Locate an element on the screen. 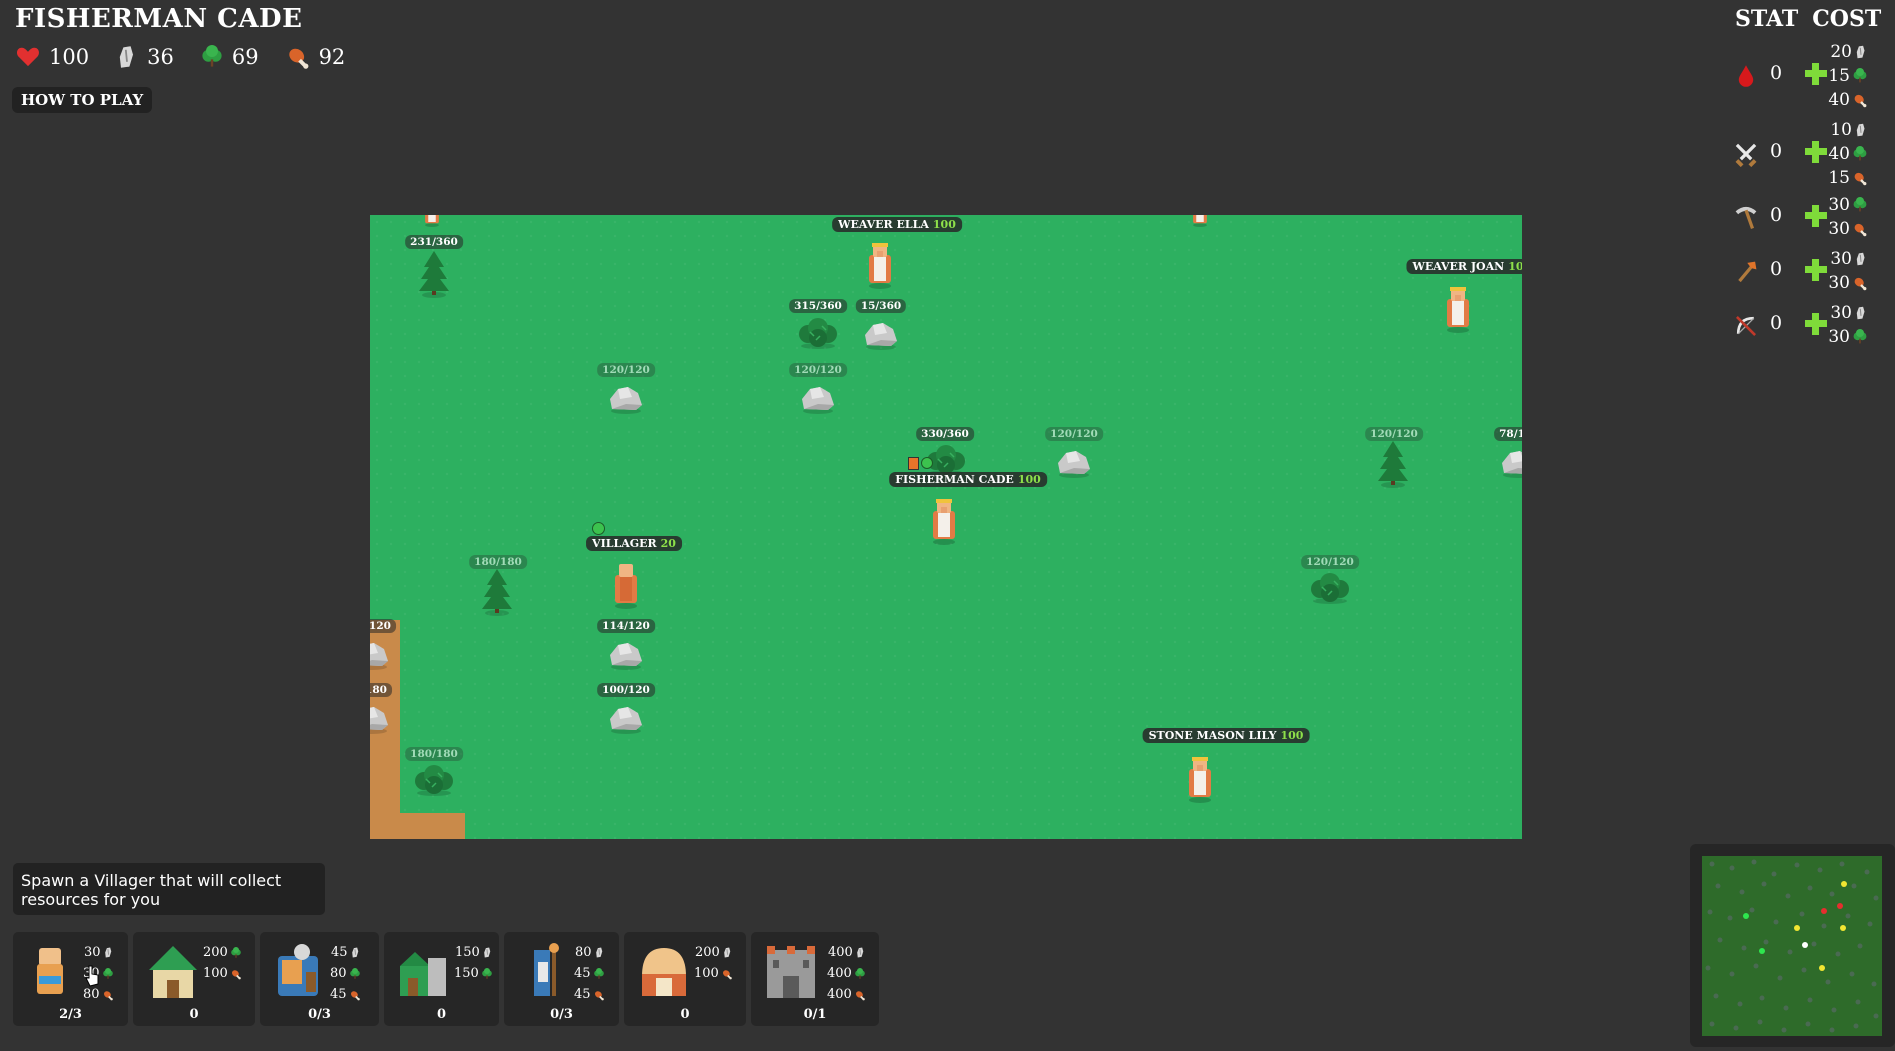  cost-stone: 80 is located at coordinates (590, 952).